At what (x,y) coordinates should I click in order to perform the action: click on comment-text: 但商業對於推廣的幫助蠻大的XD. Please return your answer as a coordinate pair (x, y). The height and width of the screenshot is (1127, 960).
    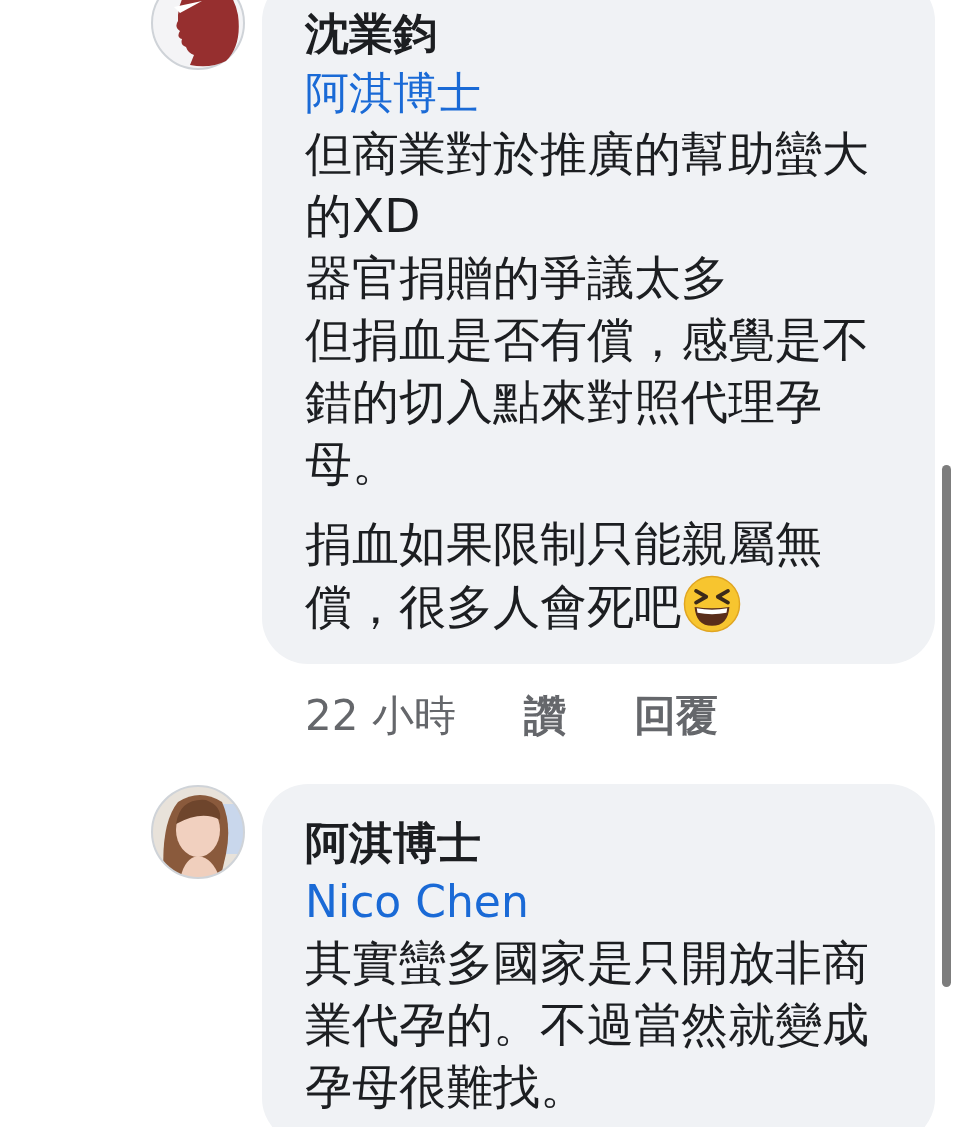
    Looking at the image, I should click on (587, 185).